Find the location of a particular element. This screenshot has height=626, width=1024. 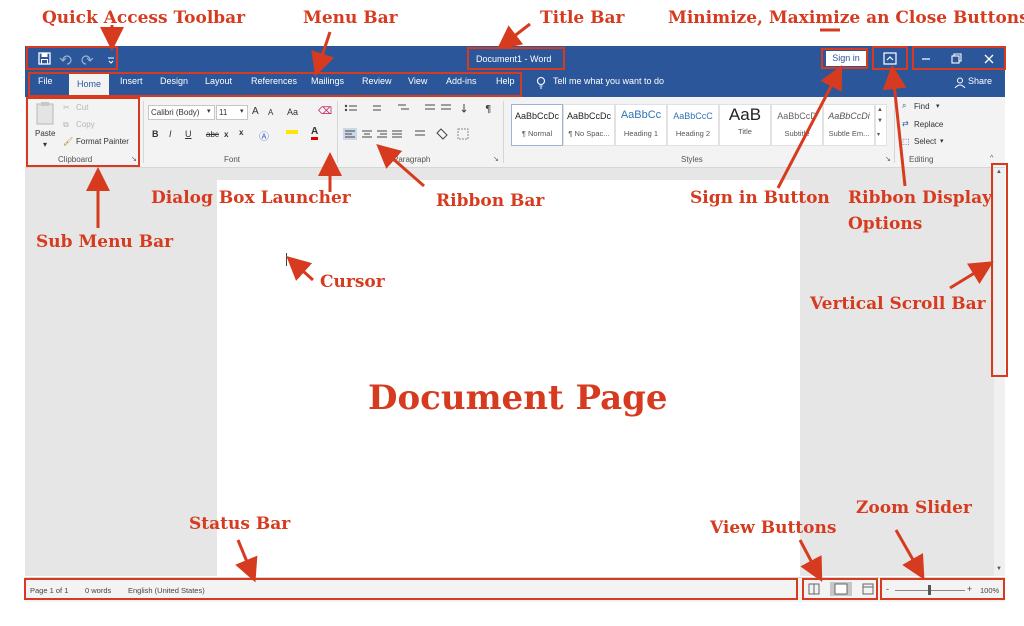

ribbon-display-arrow is located at coordinates (894, 126).